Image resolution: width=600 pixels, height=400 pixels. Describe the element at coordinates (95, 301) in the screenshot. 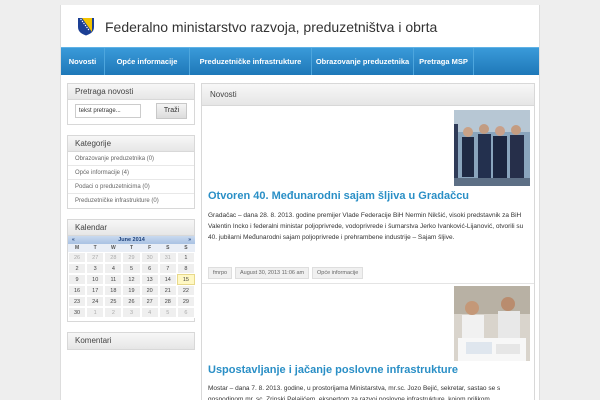

I see `calendar-day: 24` at that location.